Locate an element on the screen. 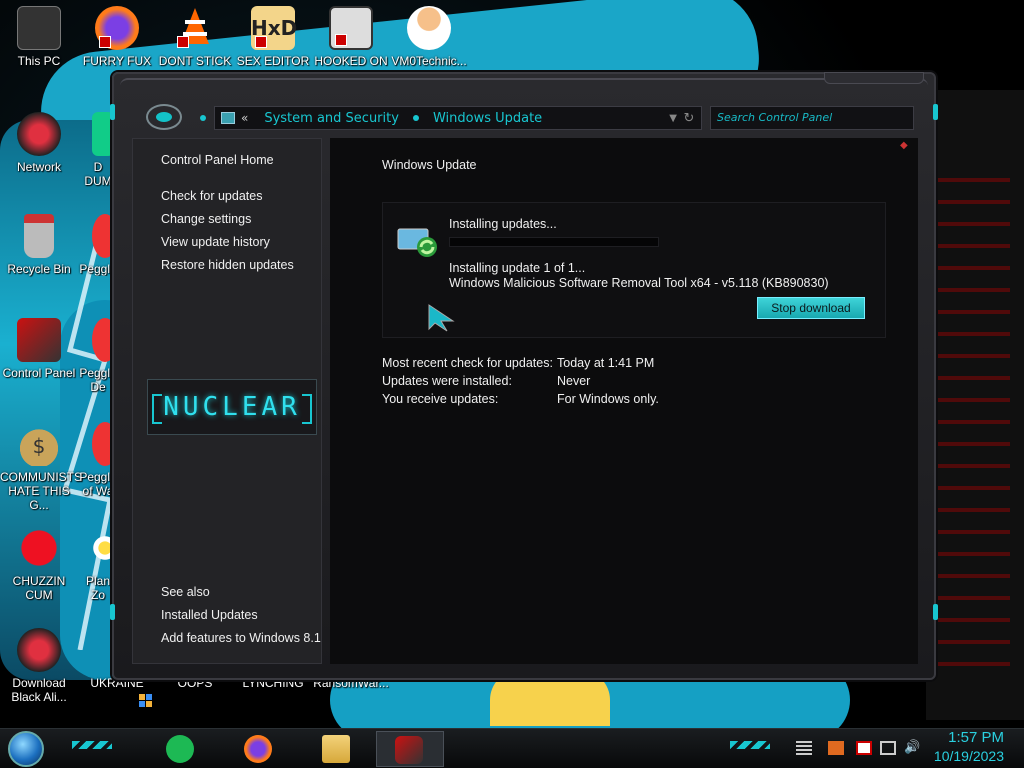  desktop-icon-control-panel: Control Panel is located at coordinates (39, 349).